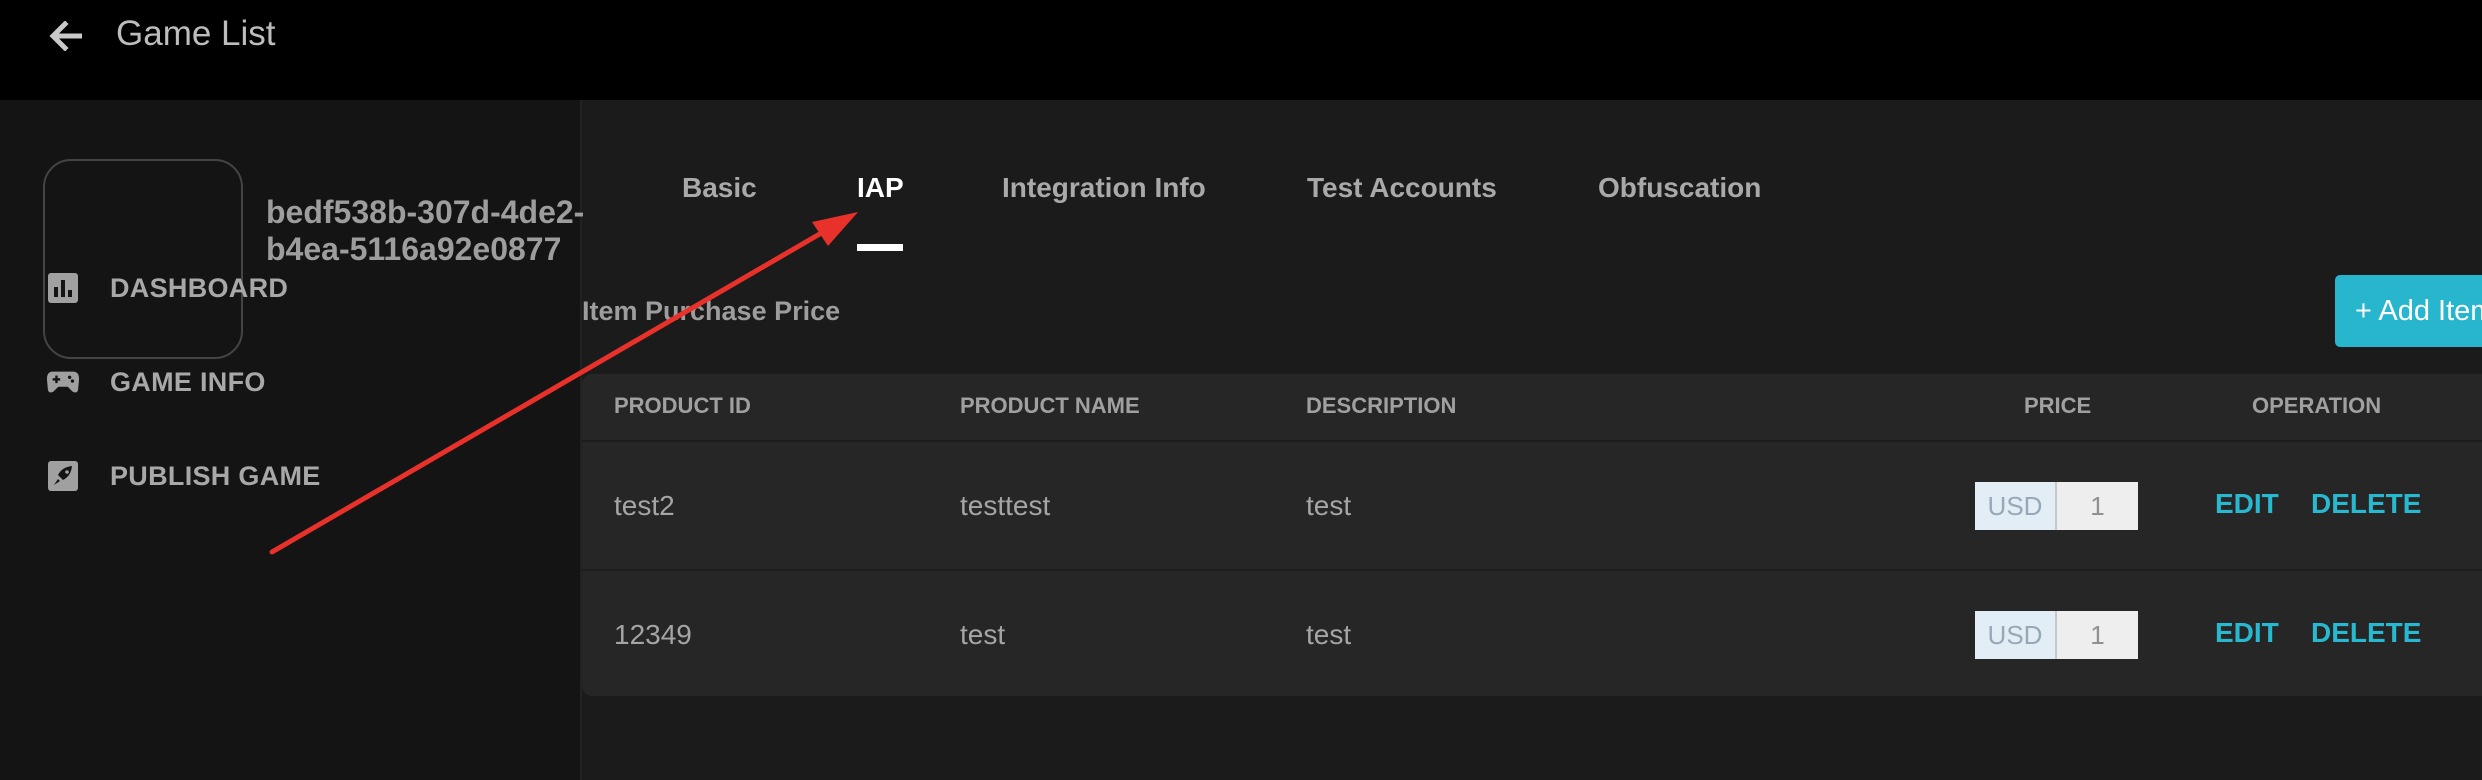 Image resolution: width=2482 pixels, height=780 pixels. Describe the element at coordinates (63, 288) in the screenshot. I see `bar-chart-icon` at that location.